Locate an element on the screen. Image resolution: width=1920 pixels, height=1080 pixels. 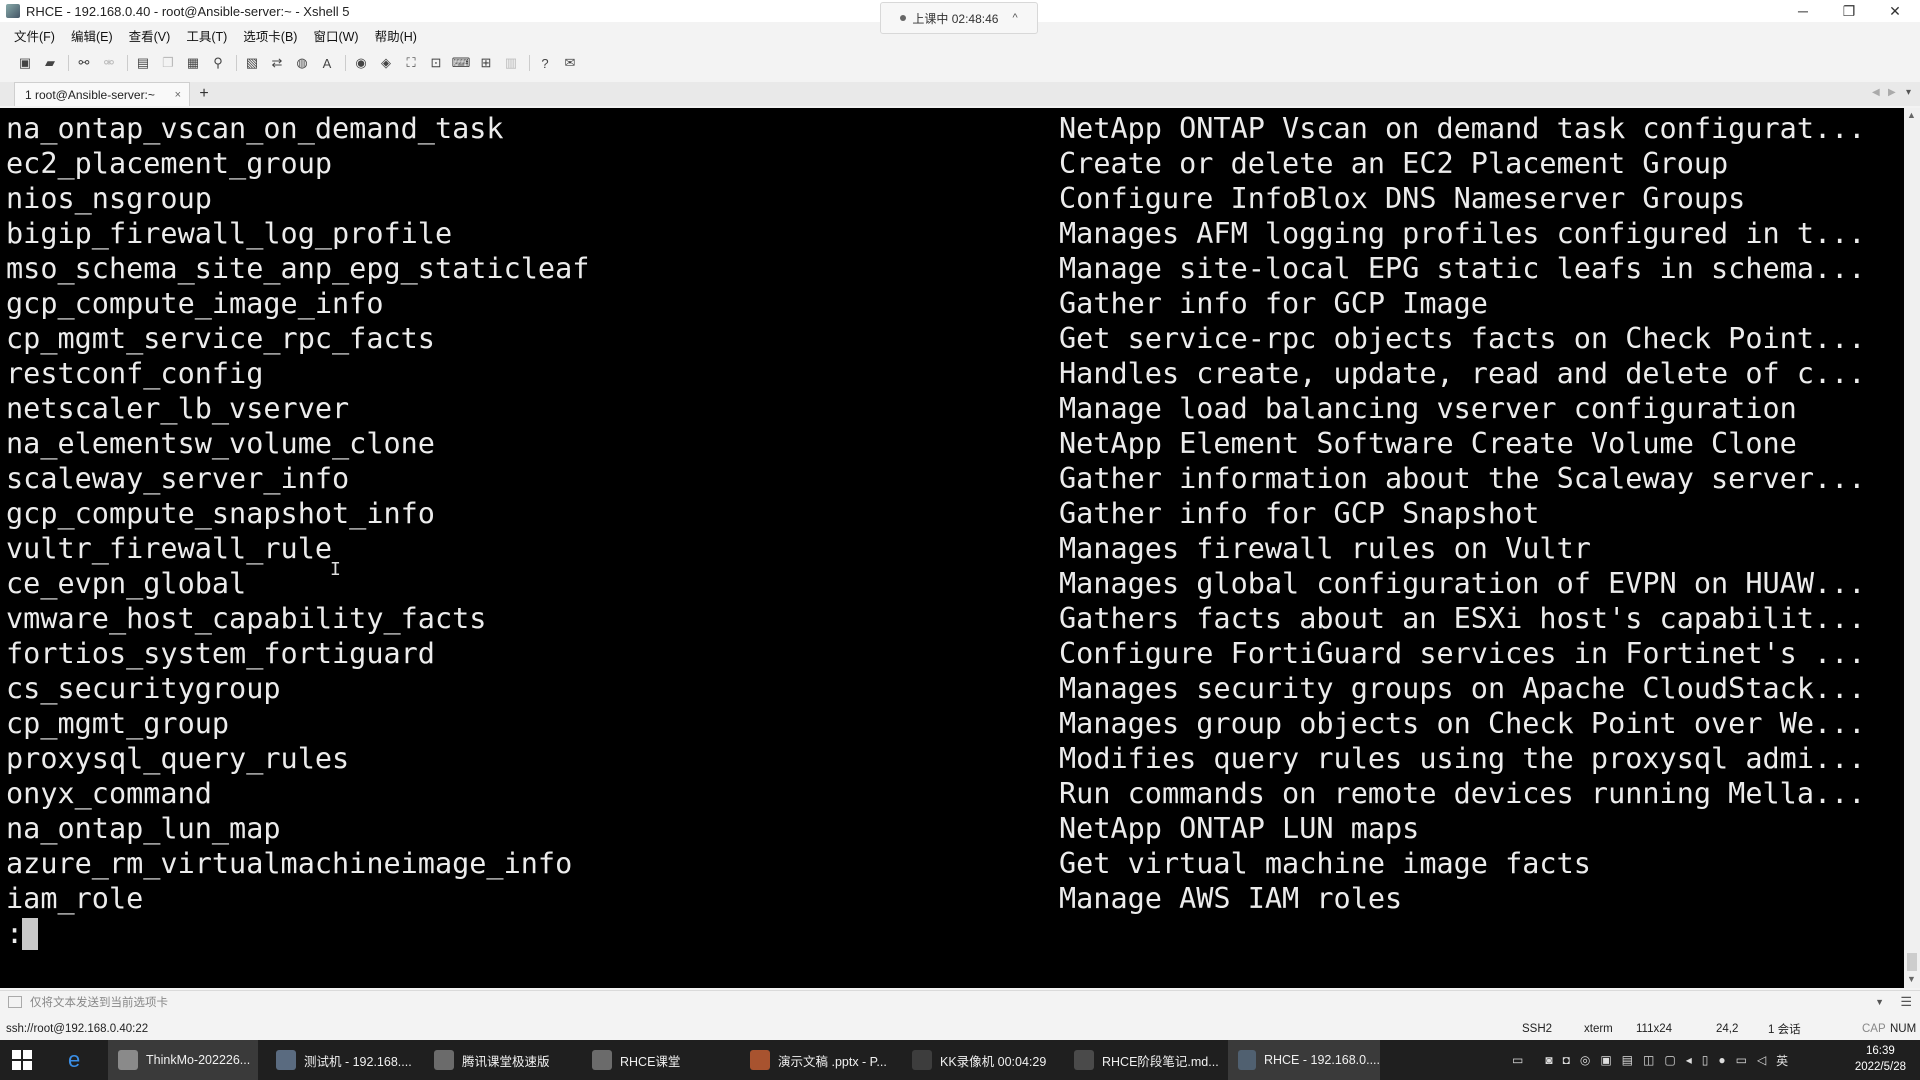
taskbar-item: KK录像机 00:04:29 is located at coordinates (979, 1060).